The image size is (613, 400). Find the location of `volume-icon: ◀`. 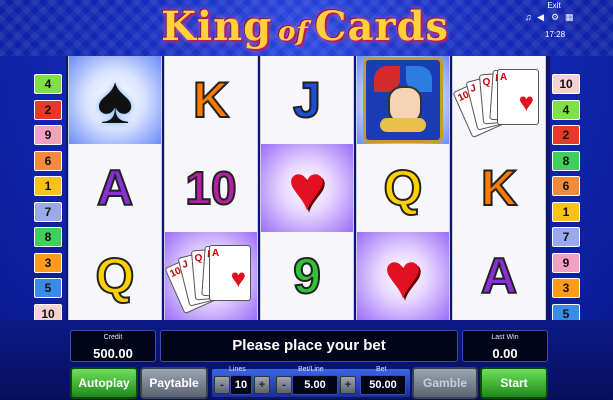

volume-icon: ◀ is located at coordinates (540, 17).